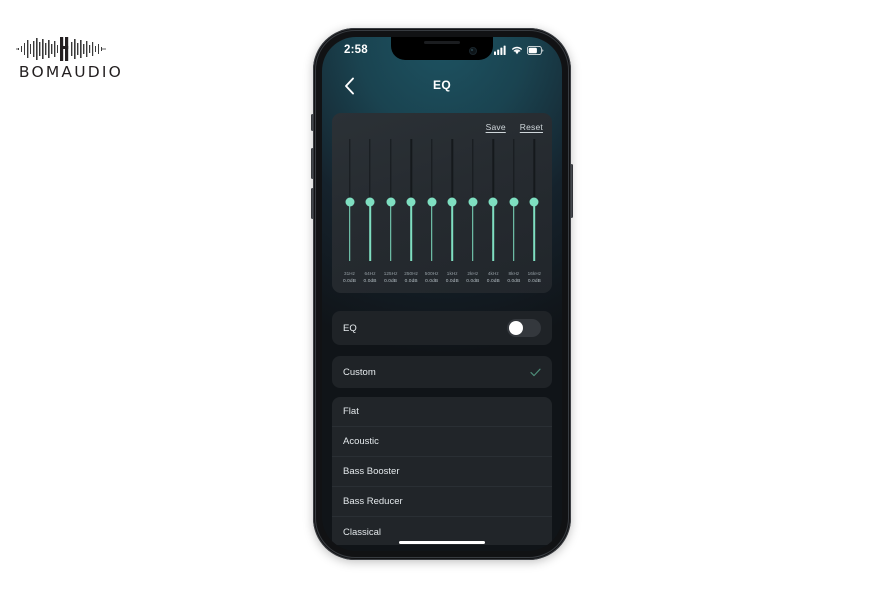  Describe the element at coordinates (350, 328) in the screenshot. I see `eq-enable-label: EQ` at that location.